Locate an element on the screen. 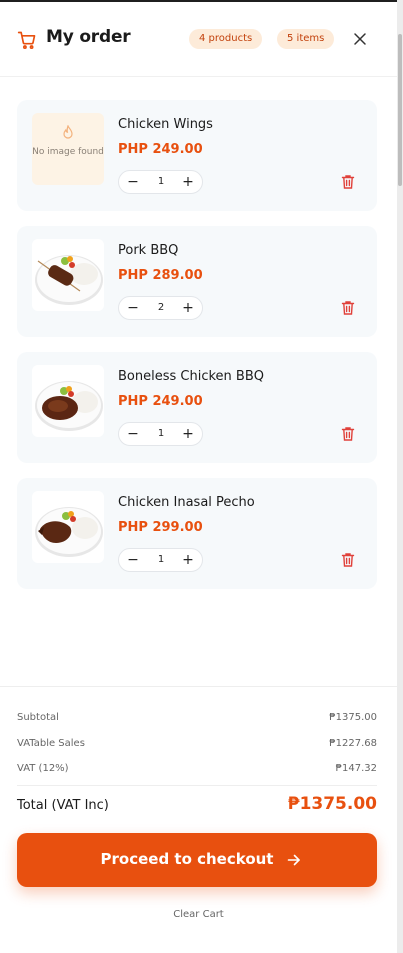  summary-divider is located at coordinates (197, 785).